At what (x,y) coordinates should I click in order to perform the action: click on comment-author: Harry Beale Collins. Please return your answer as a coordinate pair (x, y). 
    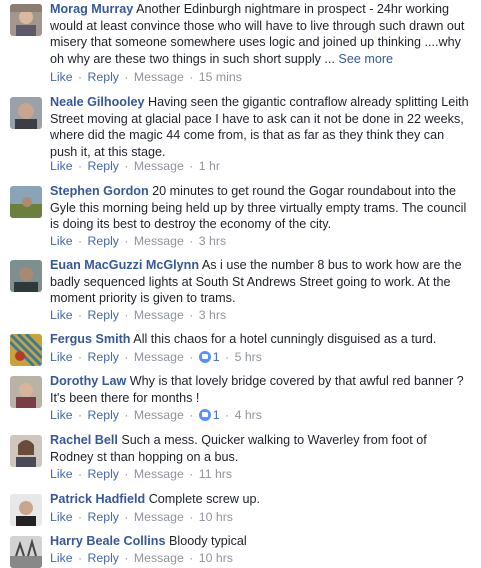
    Looking at the image, I should click on (108, 541).